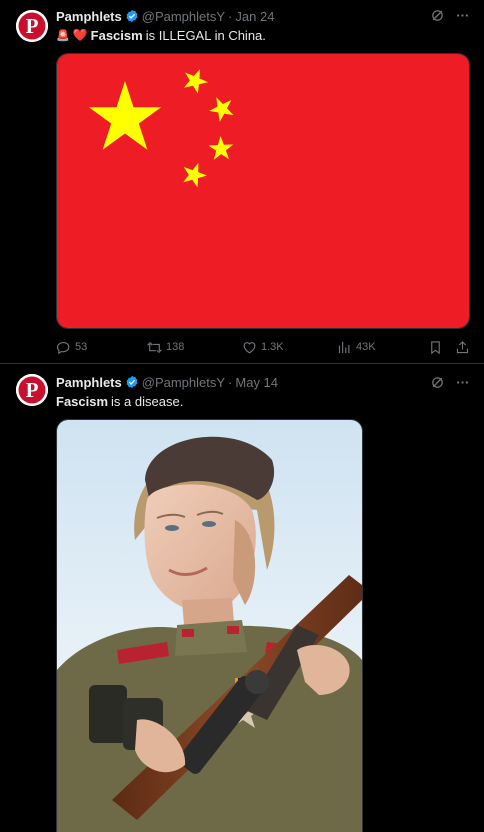 This screenshot has height=832, width=484. I want to click on tweet-text-rest: is a disease., so click(147, 401).